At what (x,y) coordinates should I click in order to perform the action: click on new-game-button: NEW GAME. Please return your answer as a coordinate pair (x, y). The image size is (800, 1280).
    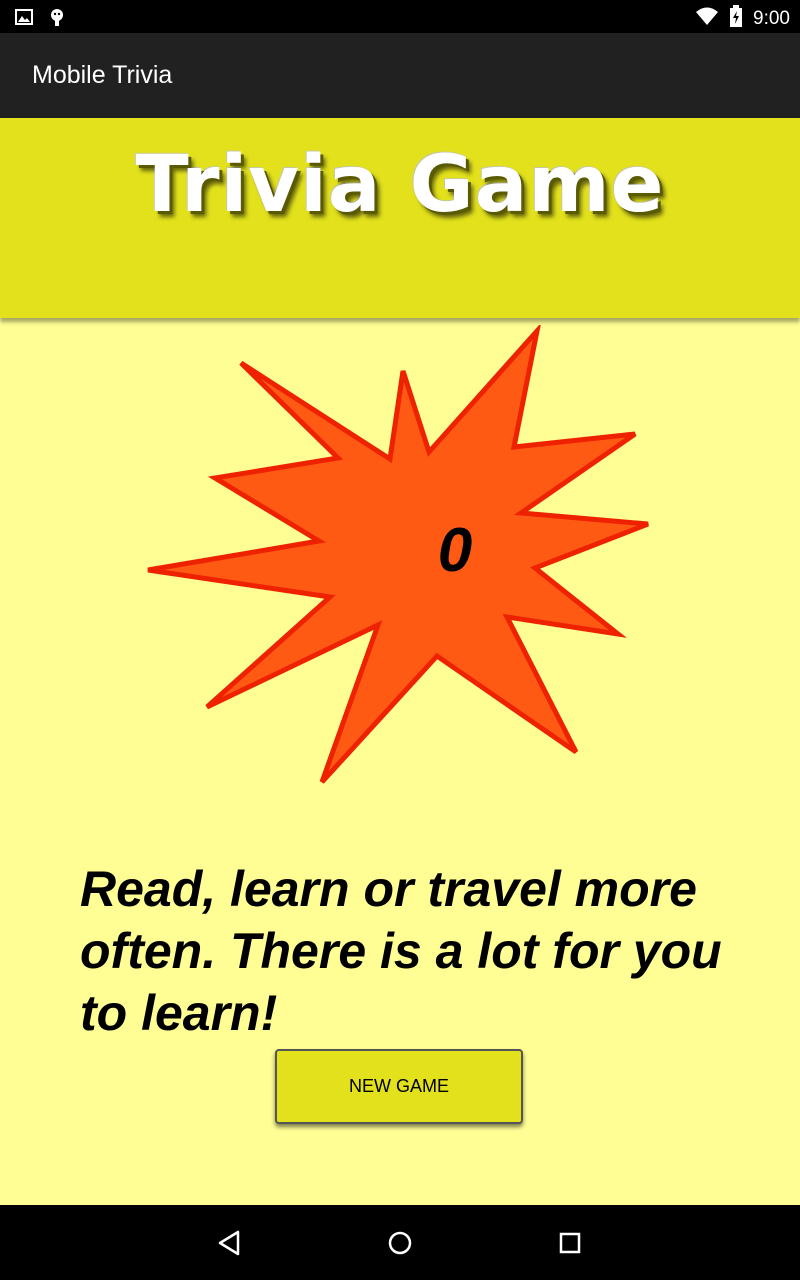
    Looking at the image, I should click on (399, 1086).